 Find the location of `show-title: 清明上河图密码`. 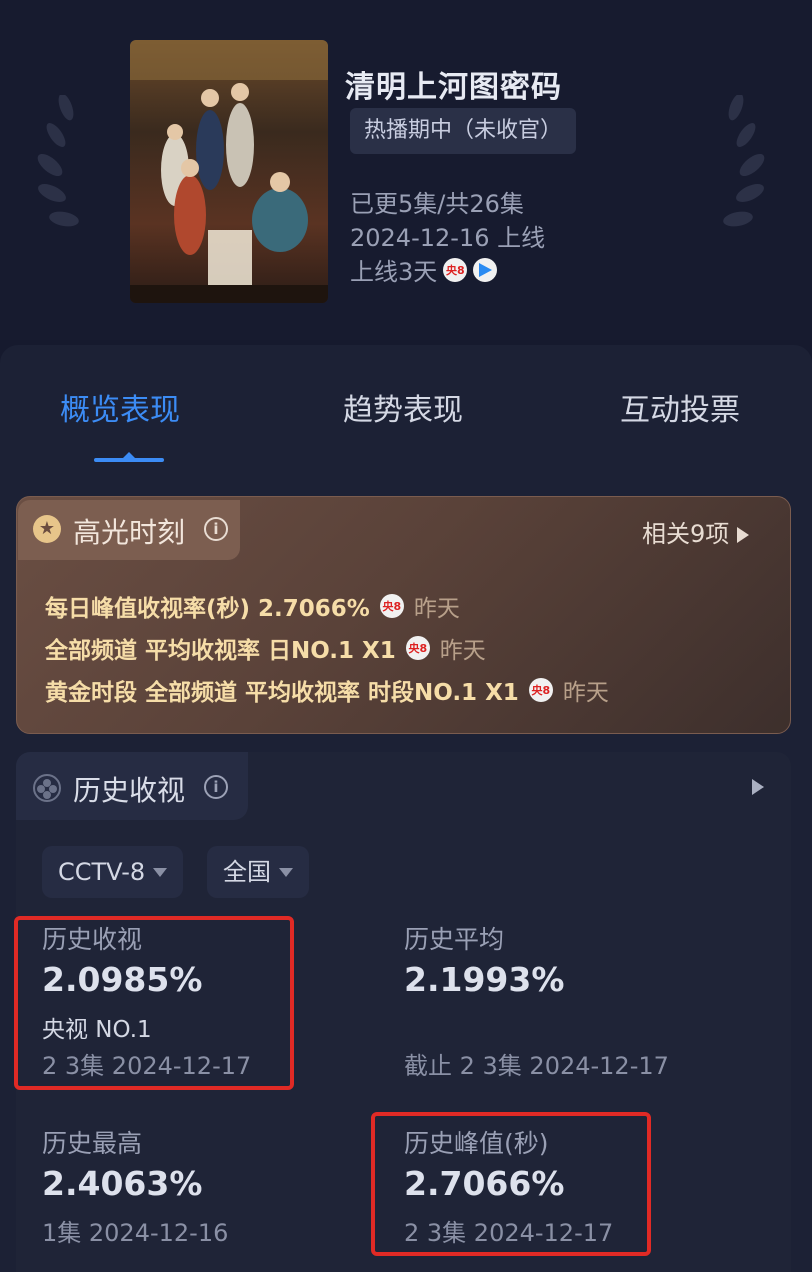

show-title: 清明上河图密码 is located at coordinates (453, 87).